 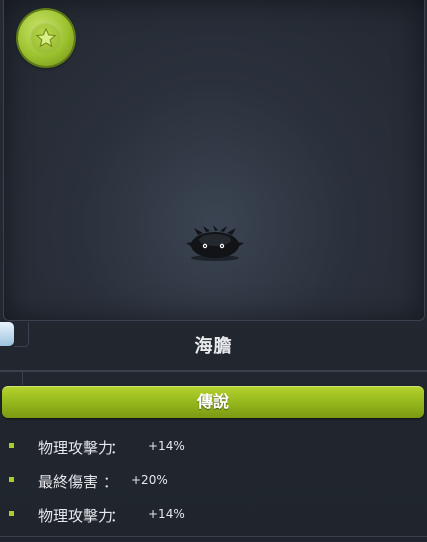 I want to click on item-name: 海膽, so click(x=213, y=346).